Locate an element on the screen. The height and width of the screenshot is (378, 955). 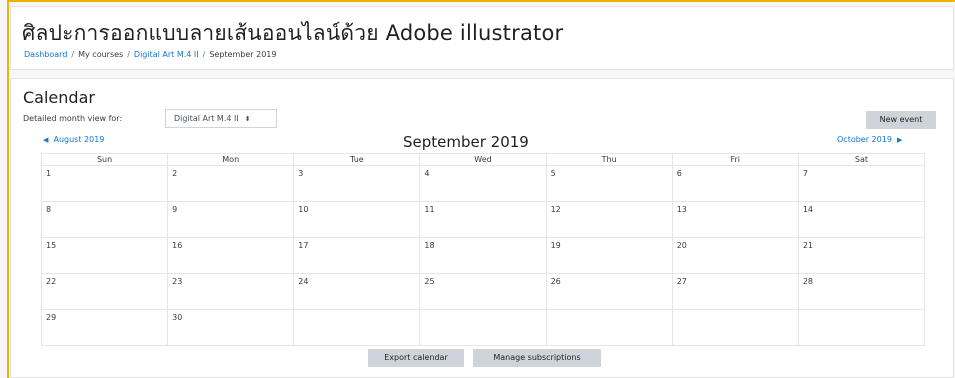
manage-subscriptions-button: Manage subscriptions is located at coordinates (537, 358).